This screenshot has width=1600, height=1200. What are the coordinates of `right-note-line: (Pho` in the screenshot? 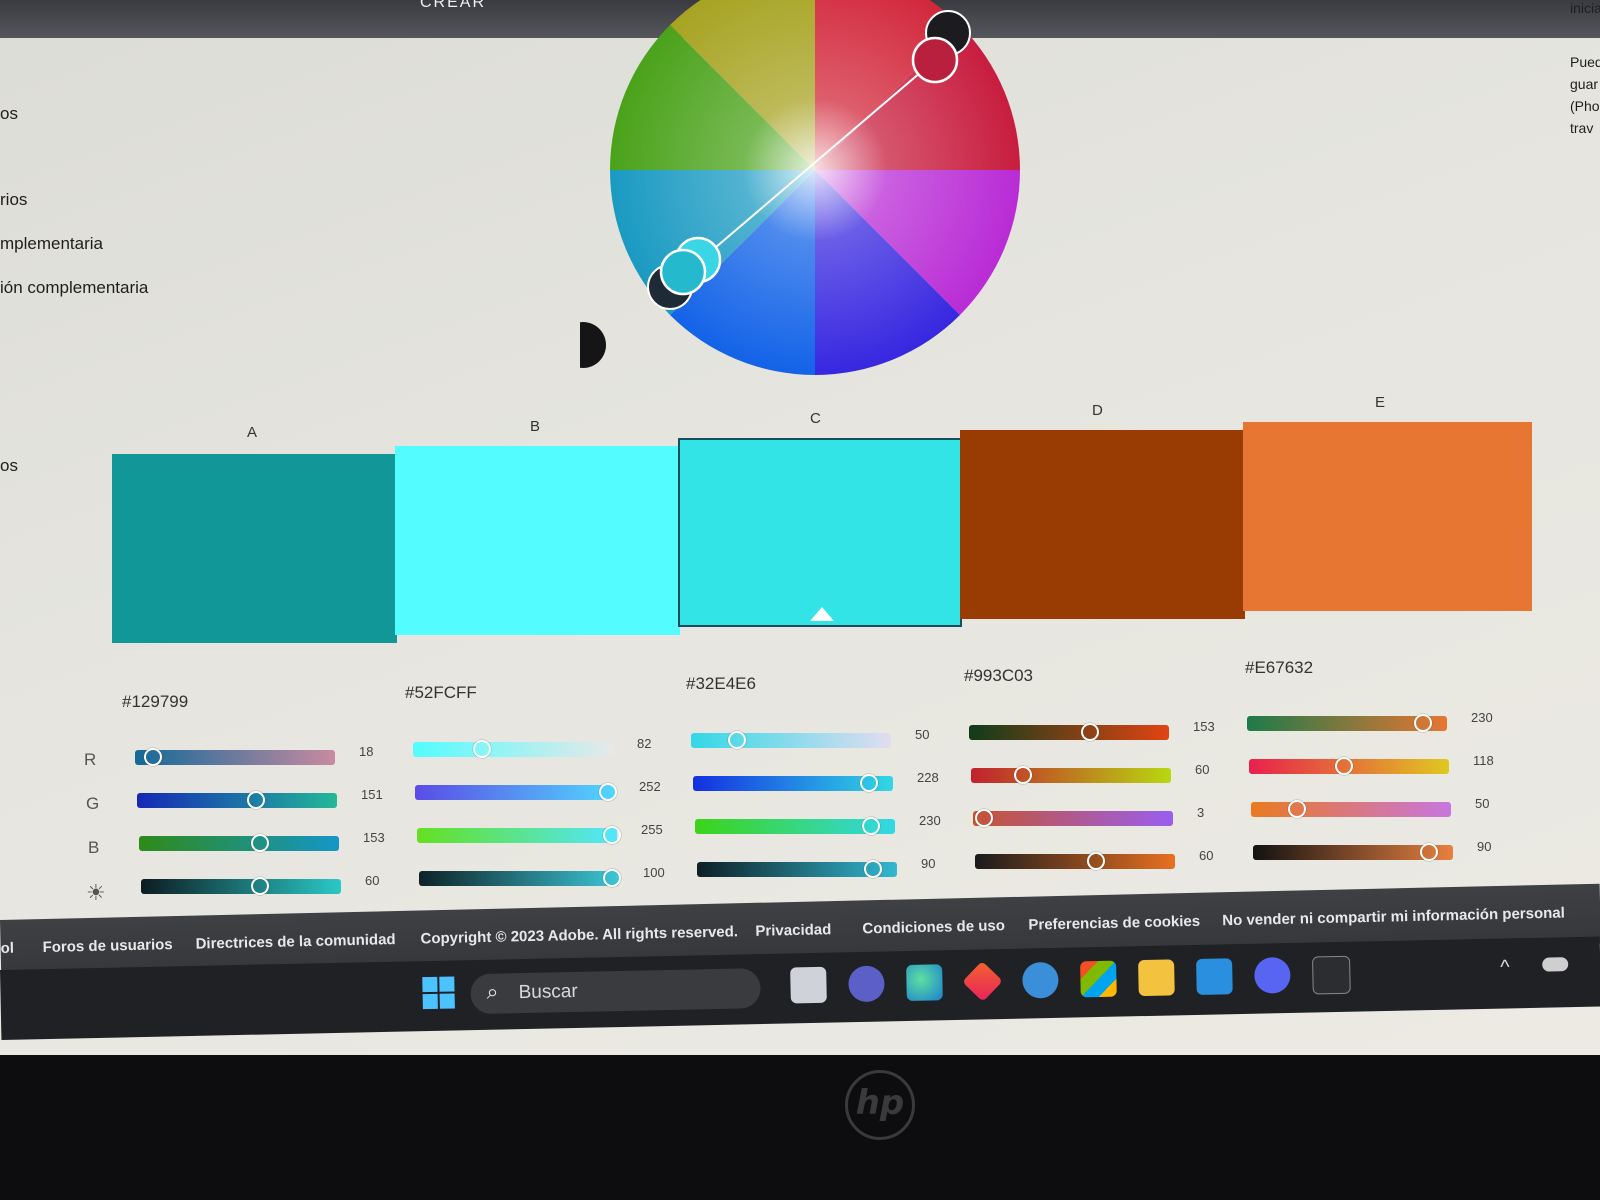 It's located at (1585, 106).